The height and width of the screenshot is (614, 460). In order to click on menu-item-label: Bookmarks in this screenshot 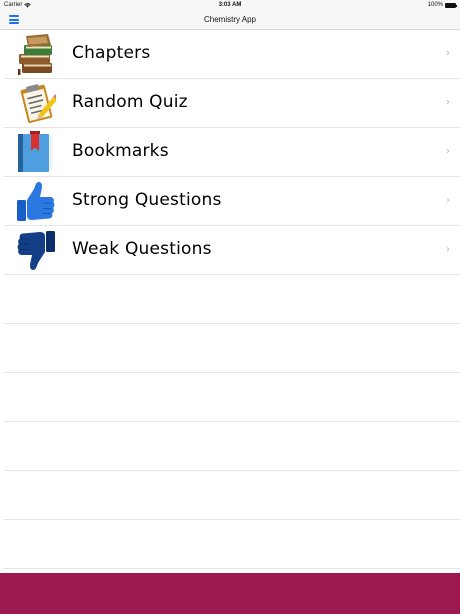, I will do `click(120, 151)`.